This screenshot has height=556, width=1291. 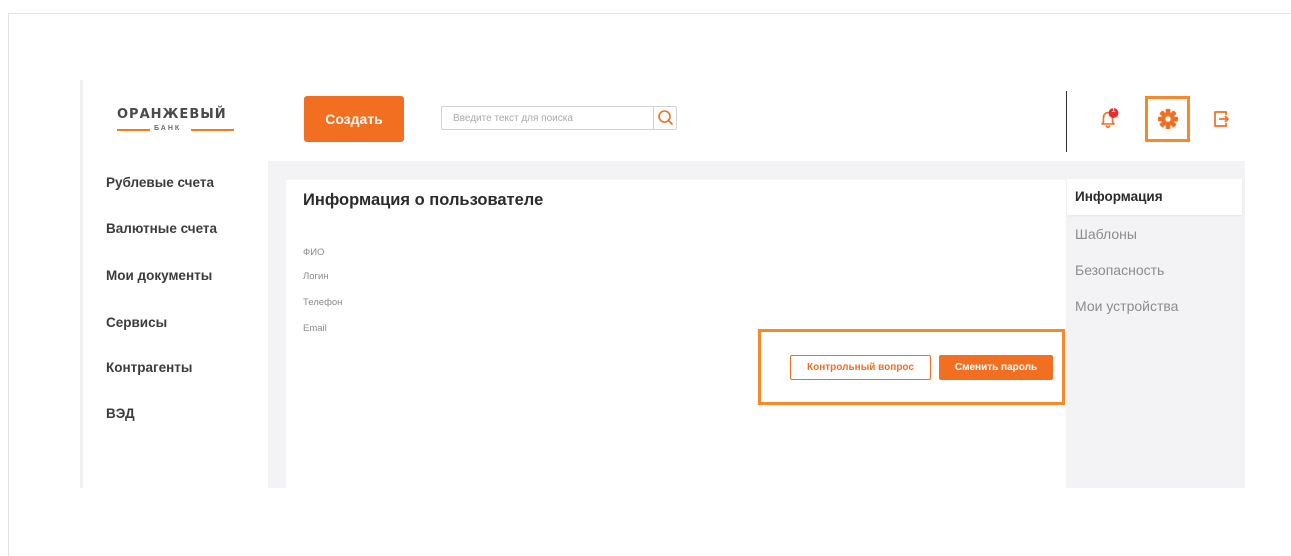 What do you see at coordinates (172, 114) in the screenshot?
I see `logo-name: ОРАНЖЕВЫЙ` at bounding box center [172, 114].